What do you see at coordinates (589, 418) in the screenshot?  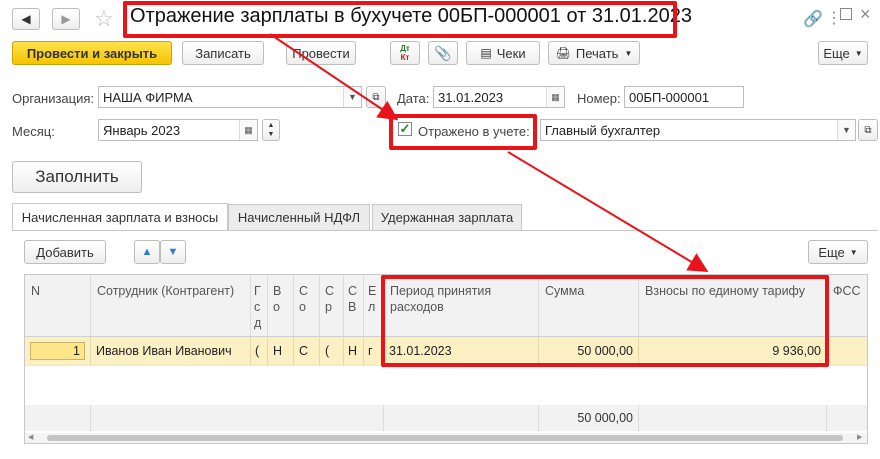 I see `footer-total-sum: 50 000,00` at bounding box center [589, 418].